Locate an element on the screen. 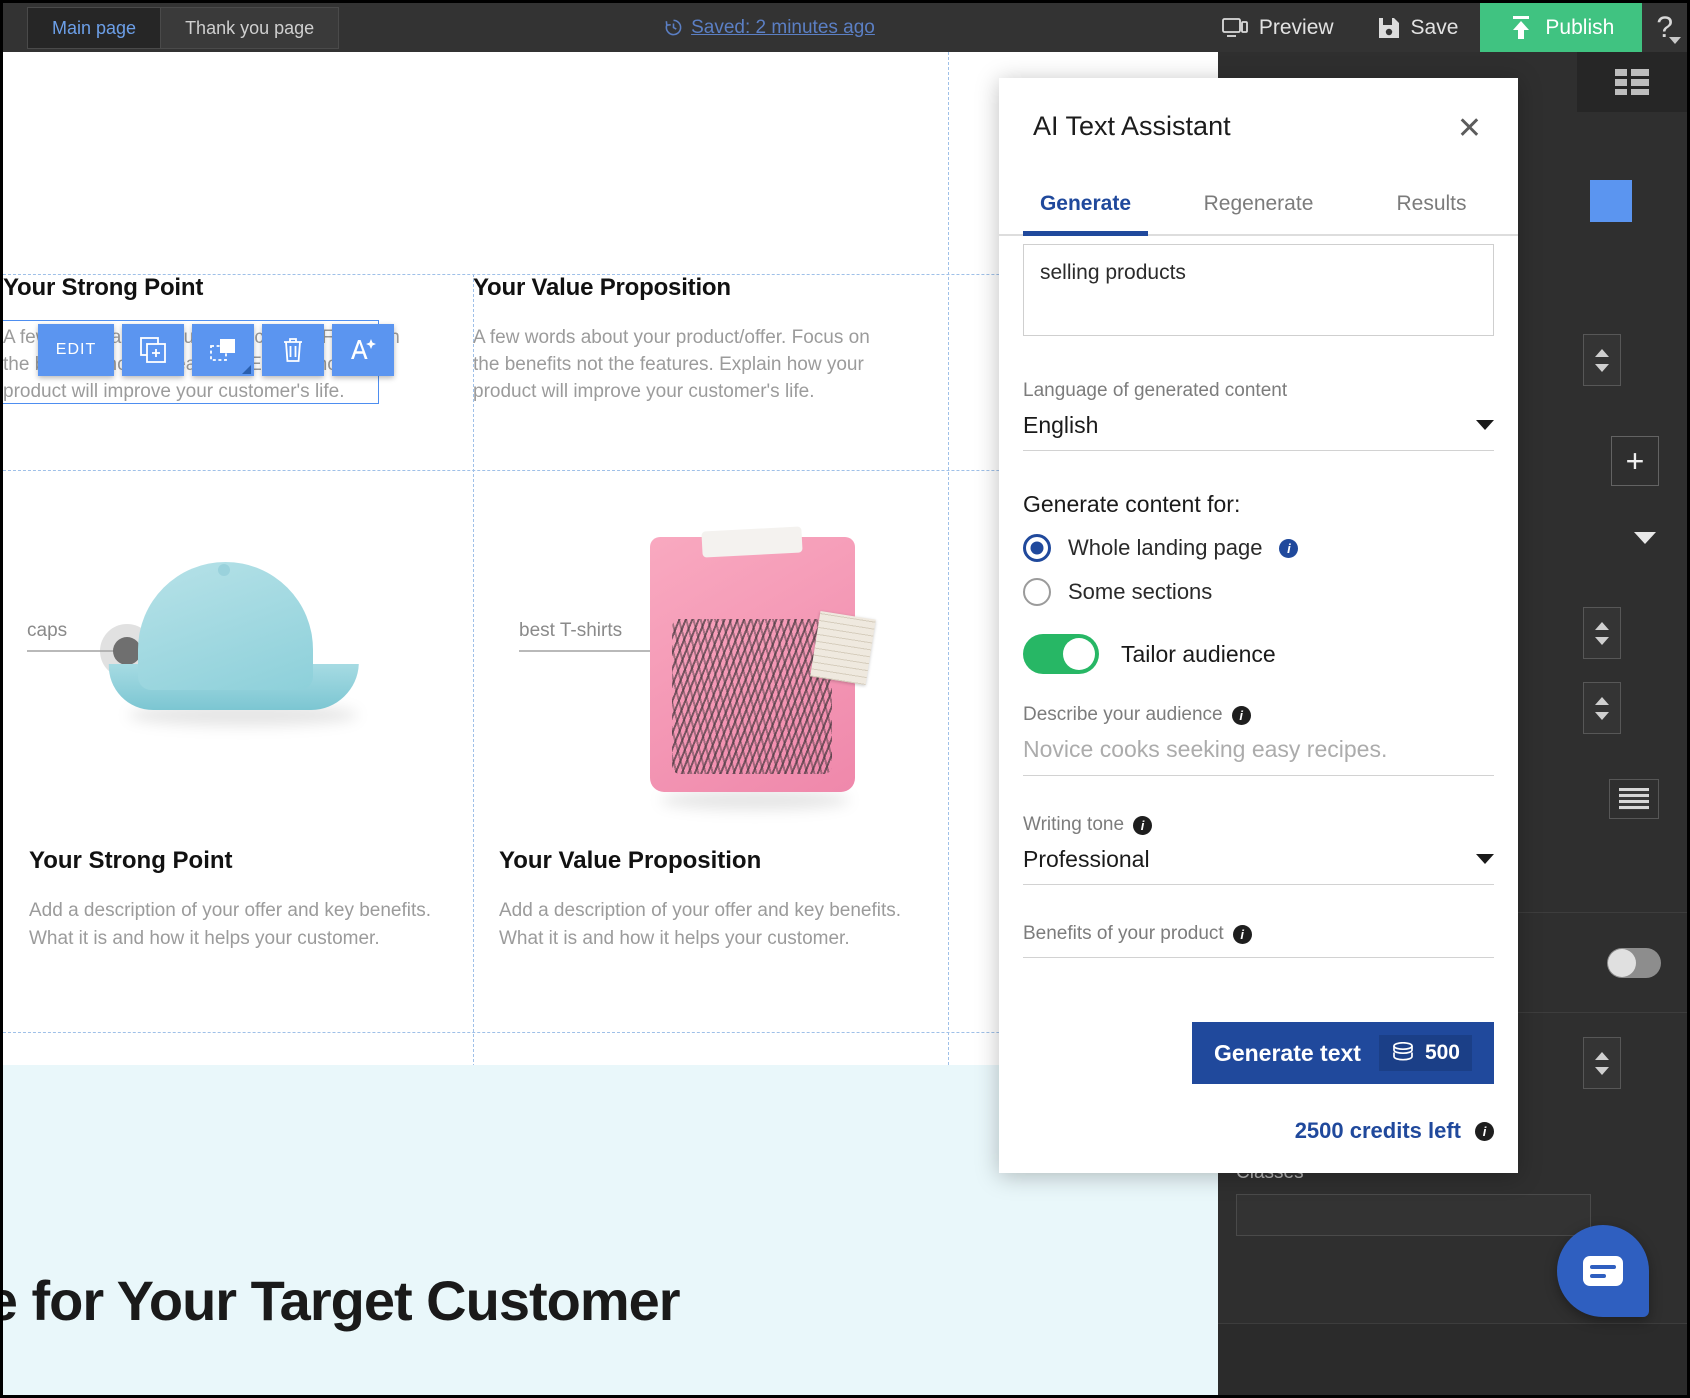 The width and height of the screenshot is (1690, 1398). cap-button is located at coordinates (224, 570).